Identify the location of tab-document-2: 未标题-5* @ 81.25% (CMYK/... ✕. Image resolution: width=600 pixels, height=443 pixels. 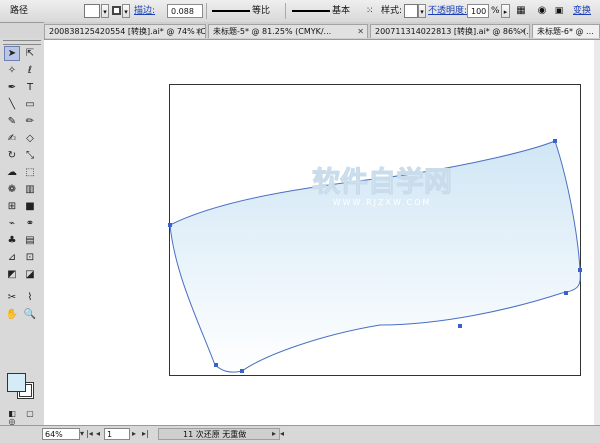
(288, 31).